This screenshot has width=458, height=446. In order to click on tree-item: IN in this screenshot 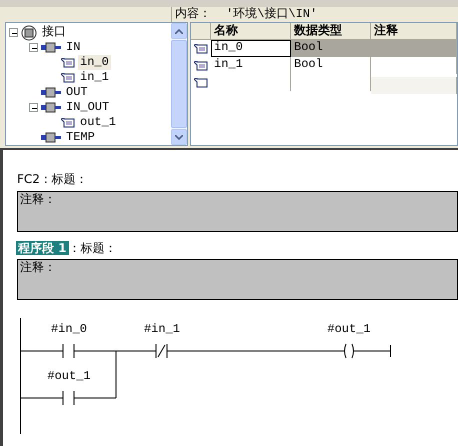, I will do `click(73, 47)`.